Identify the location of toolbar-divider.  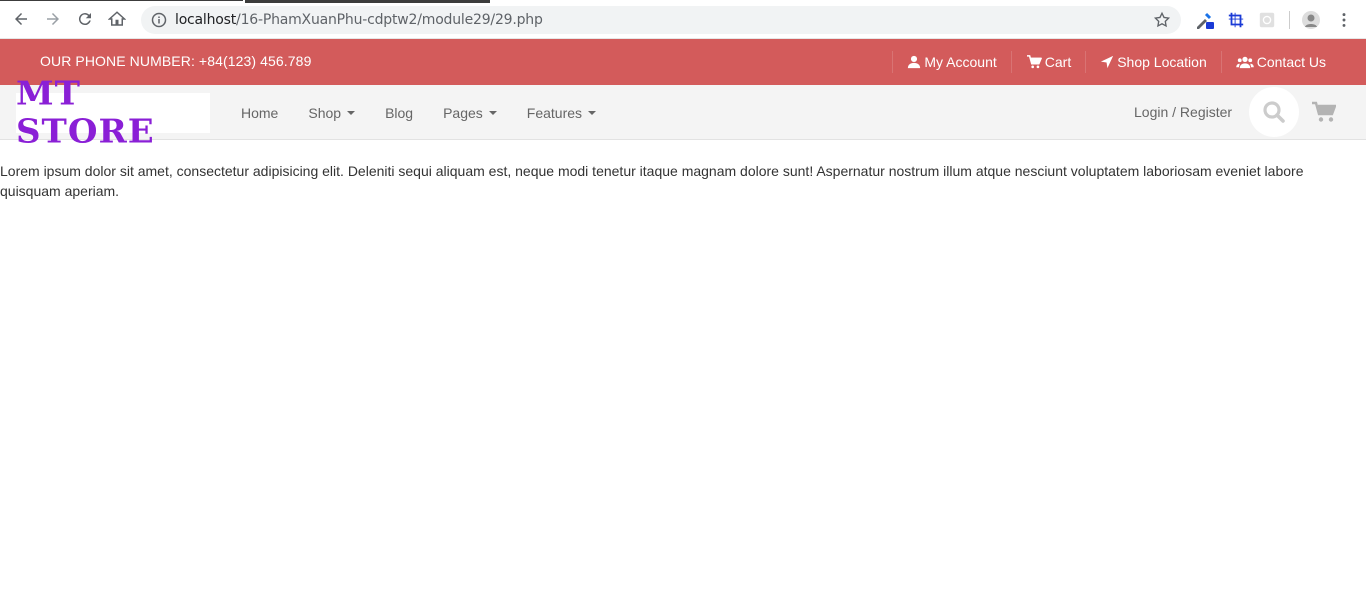
(1289, 20).